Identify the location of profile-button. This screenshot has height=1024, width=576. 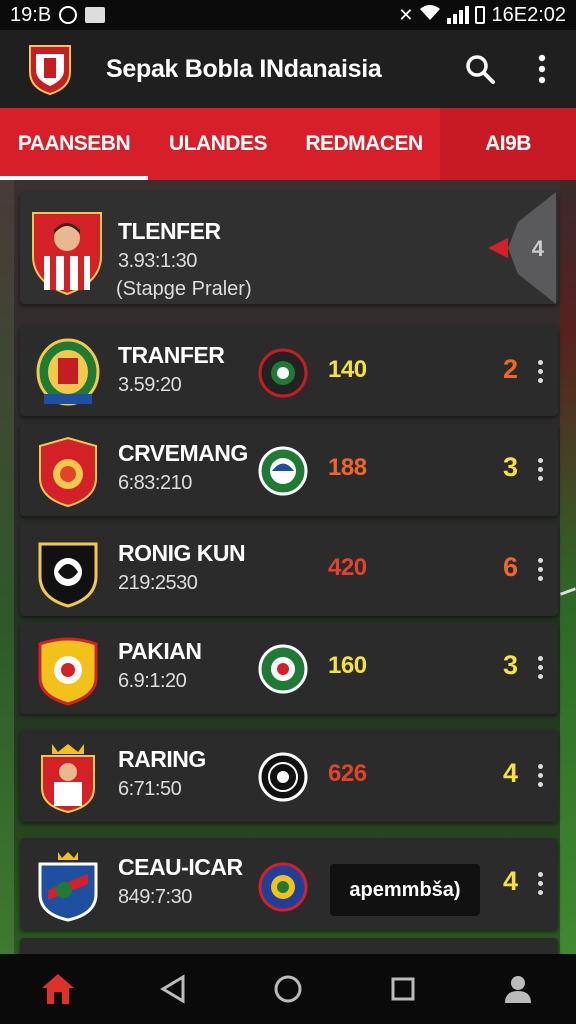
(518, 989).